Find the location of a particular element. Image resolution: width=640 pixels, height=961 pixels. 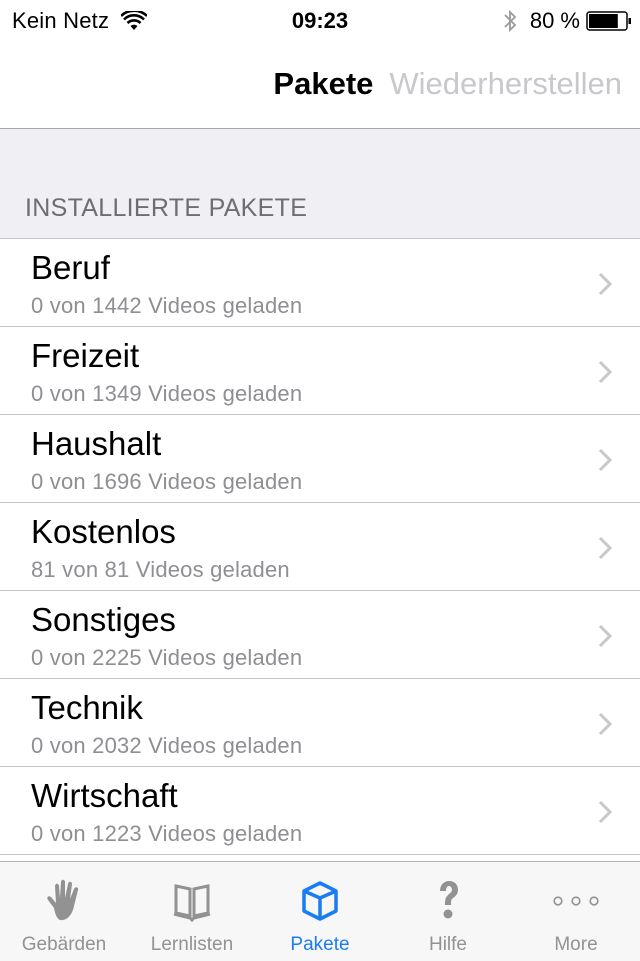

more-dots-icon is located at coordinates (576, 901).